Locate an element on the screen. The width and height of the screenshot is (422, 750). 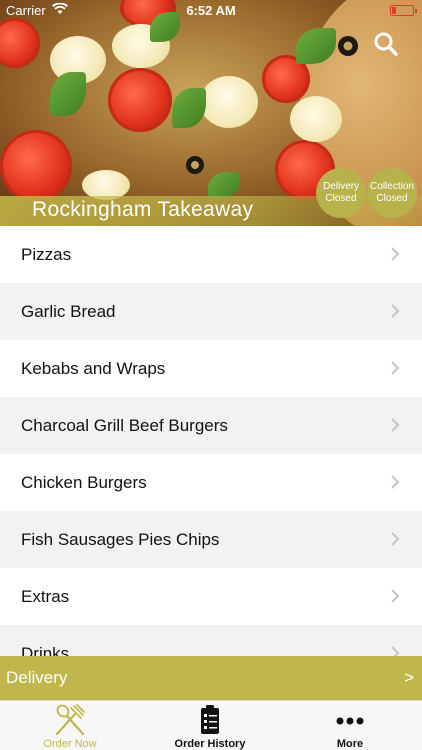
tab-order-history: Order History is located at coordinates (210, 725).